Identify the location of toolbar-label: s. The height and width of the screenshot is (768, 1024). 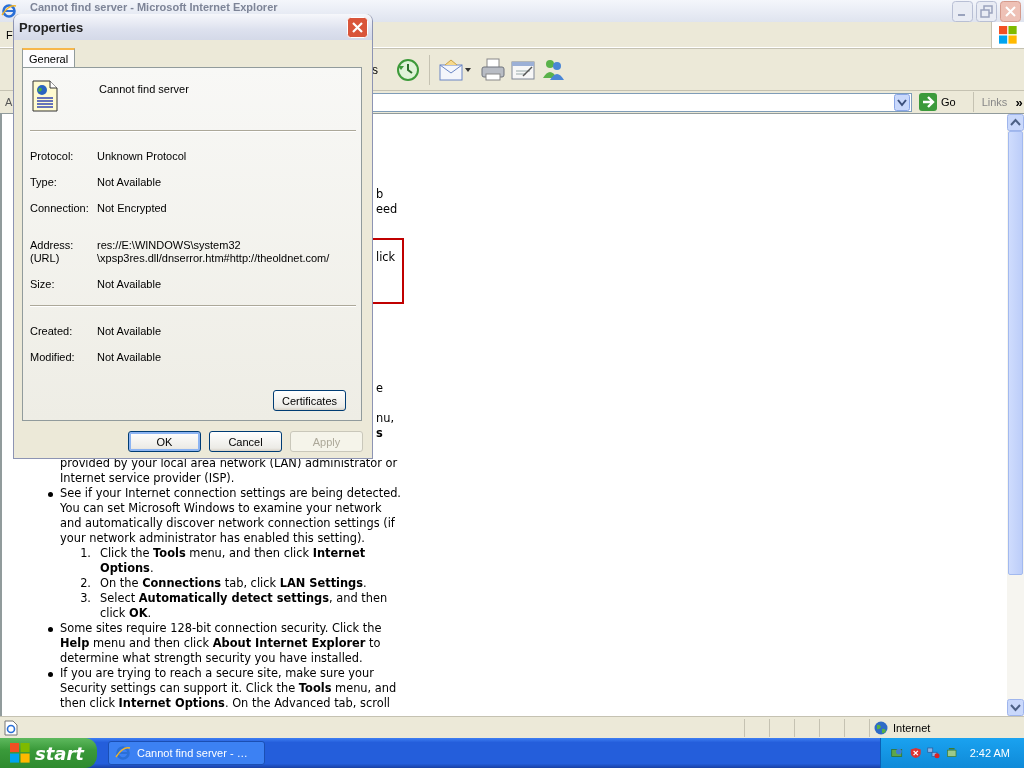
(375, 69).